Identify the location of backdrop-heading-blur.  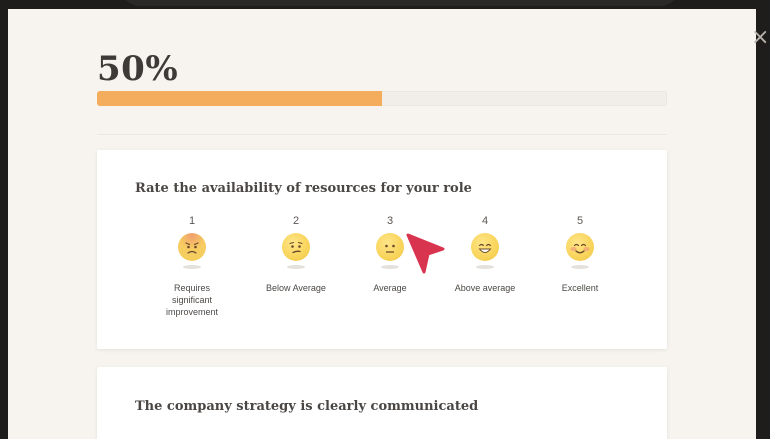
(400, 3).